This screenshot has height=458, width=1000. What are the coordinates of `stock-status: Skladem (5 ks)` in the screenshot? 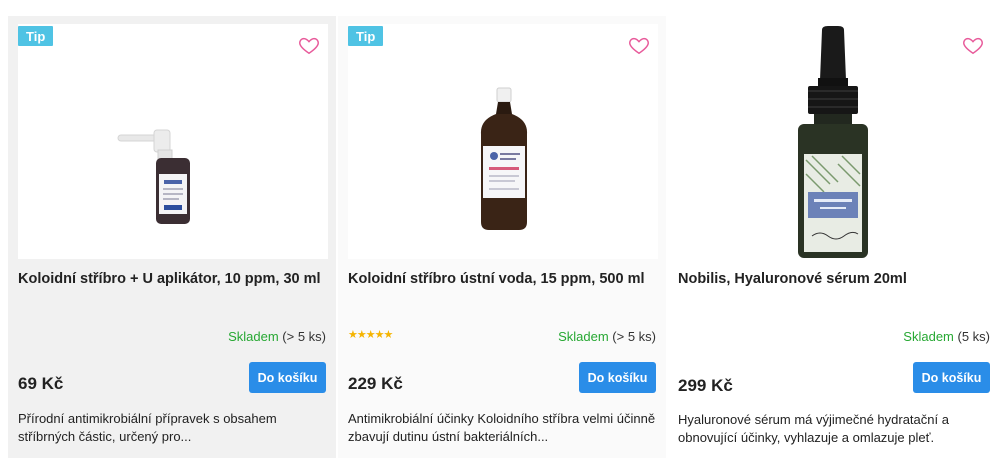 It's located at (946, 336).